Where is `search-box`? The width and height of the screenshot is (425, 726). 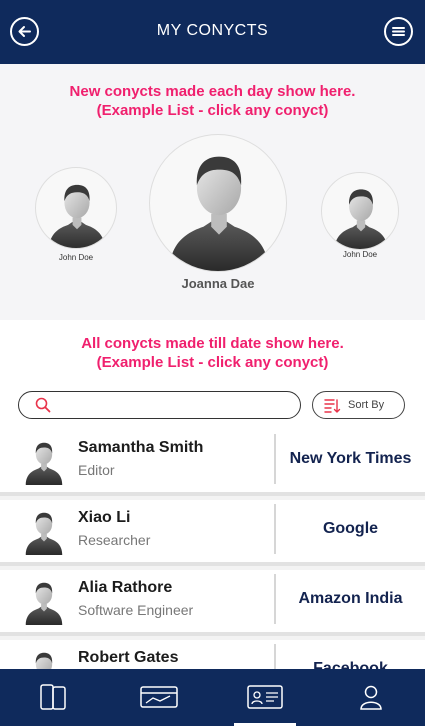
search-box is located at coordinates (159, 405).